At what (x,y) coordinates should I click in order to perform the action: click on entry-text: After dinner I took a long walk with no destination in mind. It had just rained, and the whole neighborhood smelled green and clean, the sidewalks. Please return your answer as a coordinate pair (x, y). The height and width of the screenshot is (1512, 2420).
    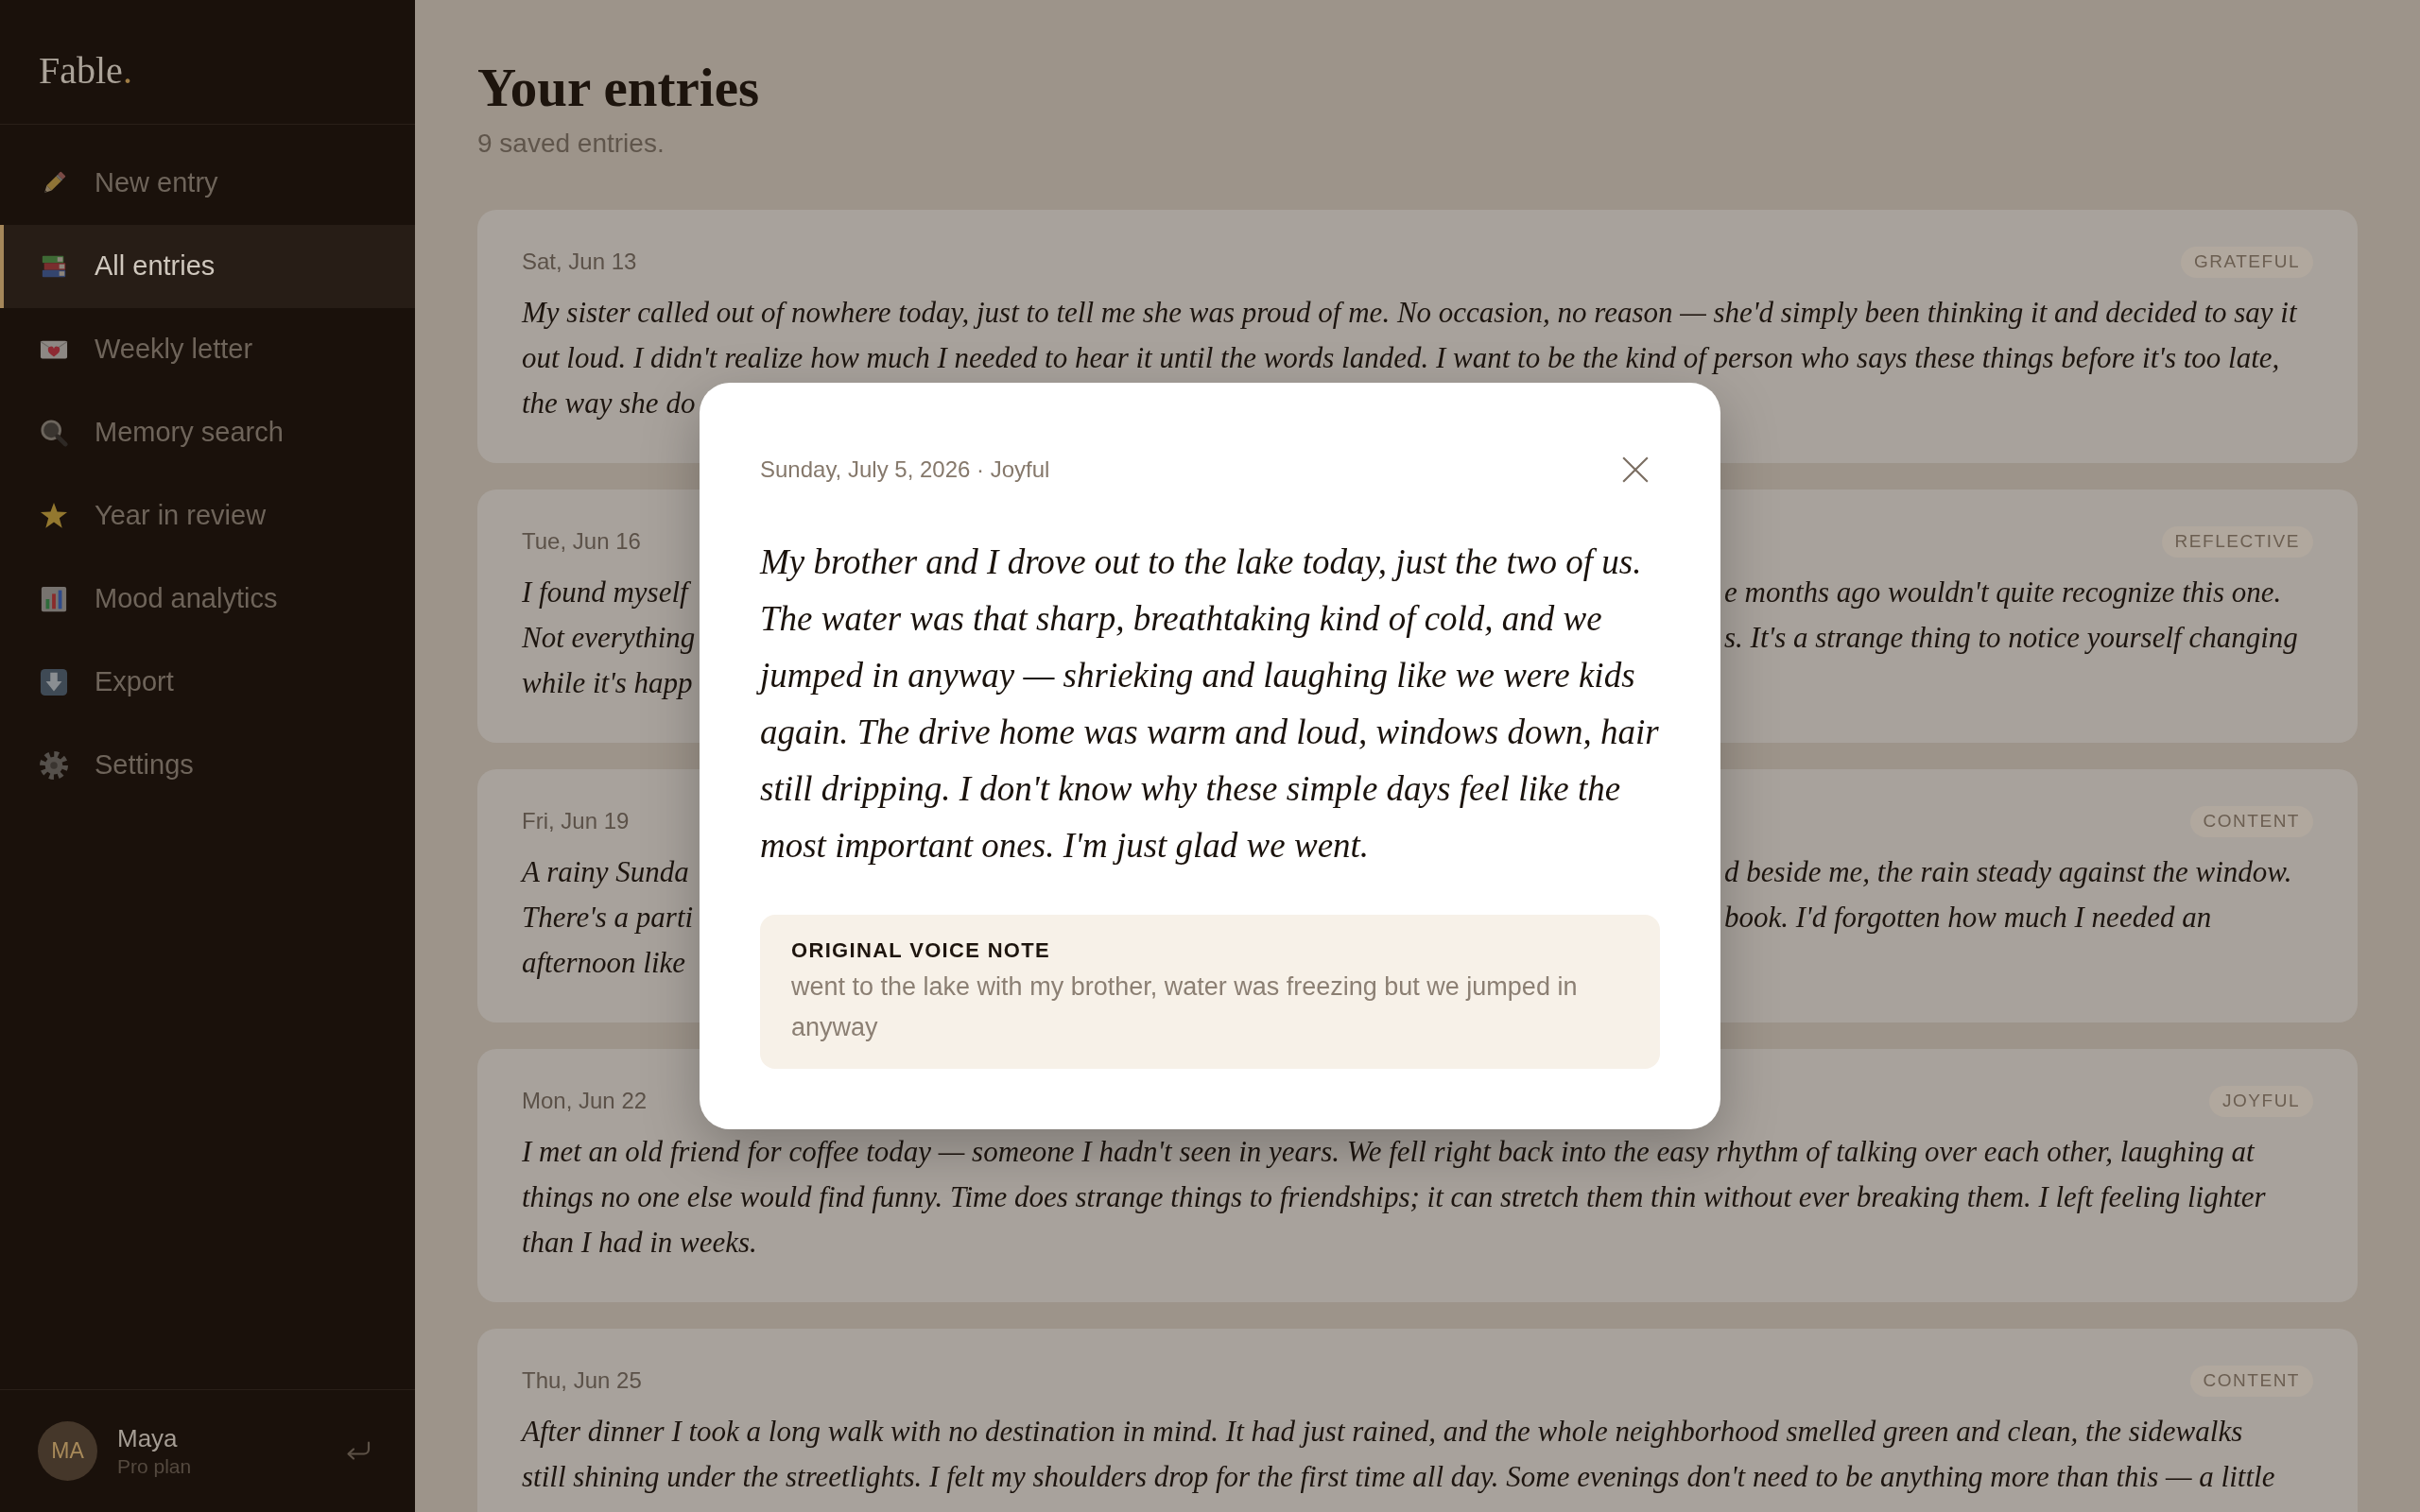
    Looking at the image, I should click on (1382, 1432).